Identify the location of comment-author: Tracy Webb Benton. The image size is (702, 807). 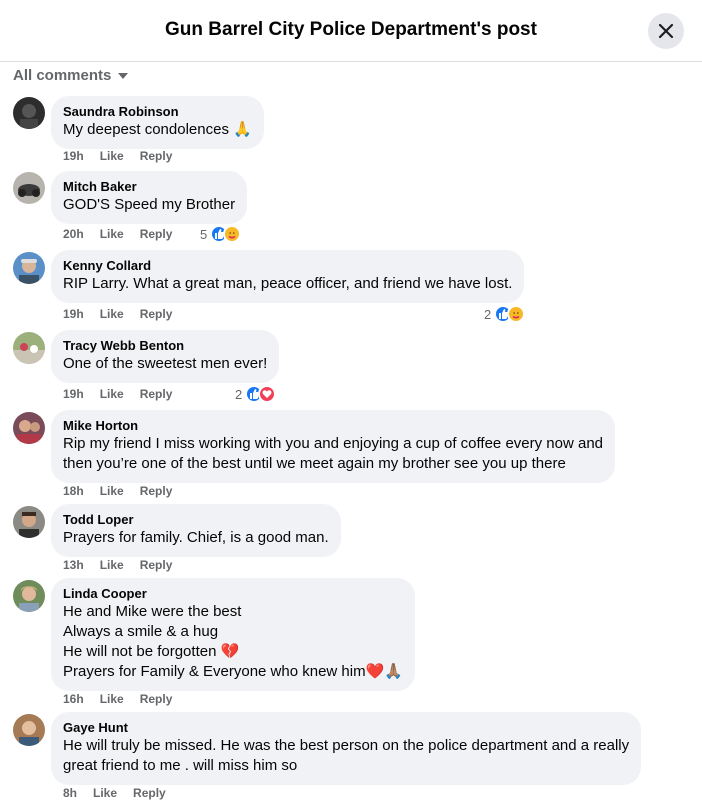
(165, 346).